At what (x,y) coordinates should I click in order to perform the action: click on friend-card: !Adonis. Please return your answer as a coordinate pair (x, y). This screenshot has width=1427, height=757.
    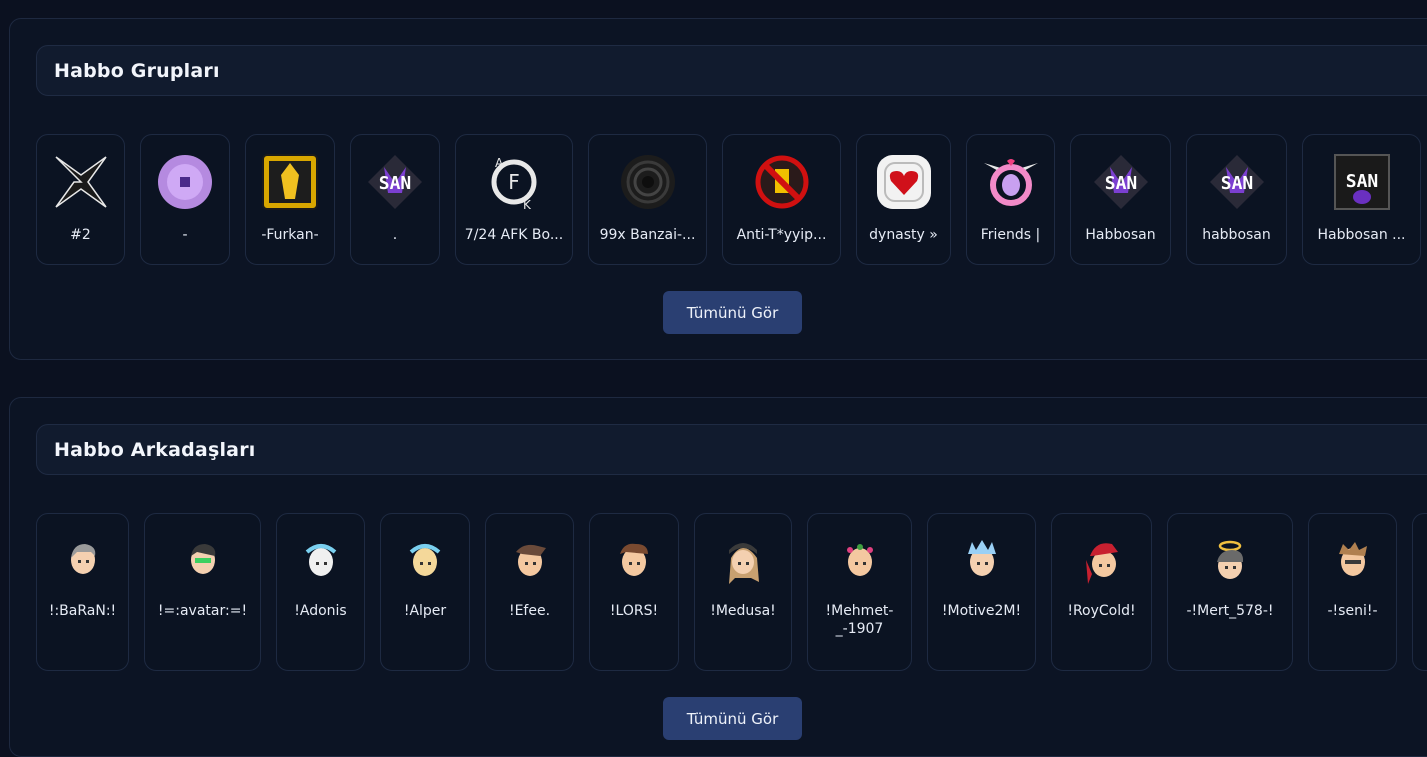
    Looking at the image, I should click on (320, 592).